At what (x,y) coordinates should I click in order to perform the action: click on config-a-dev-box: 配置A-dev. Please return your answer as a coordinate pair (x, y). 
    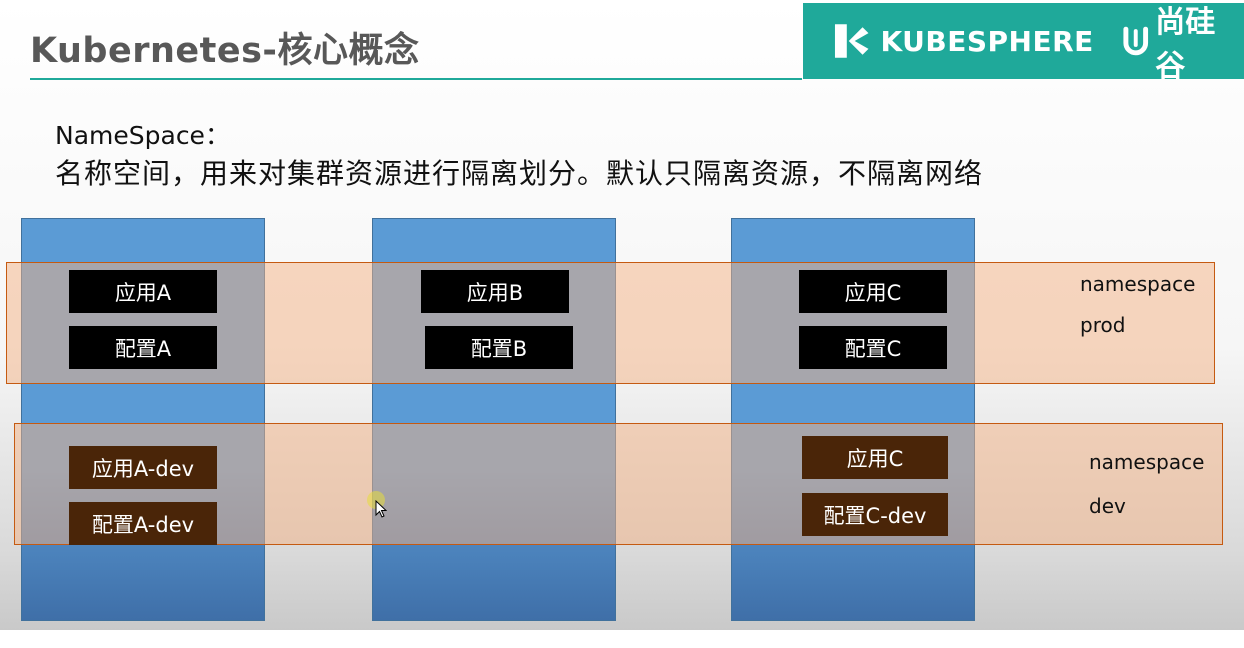
    Looking at the image, I should click on (143, 523).